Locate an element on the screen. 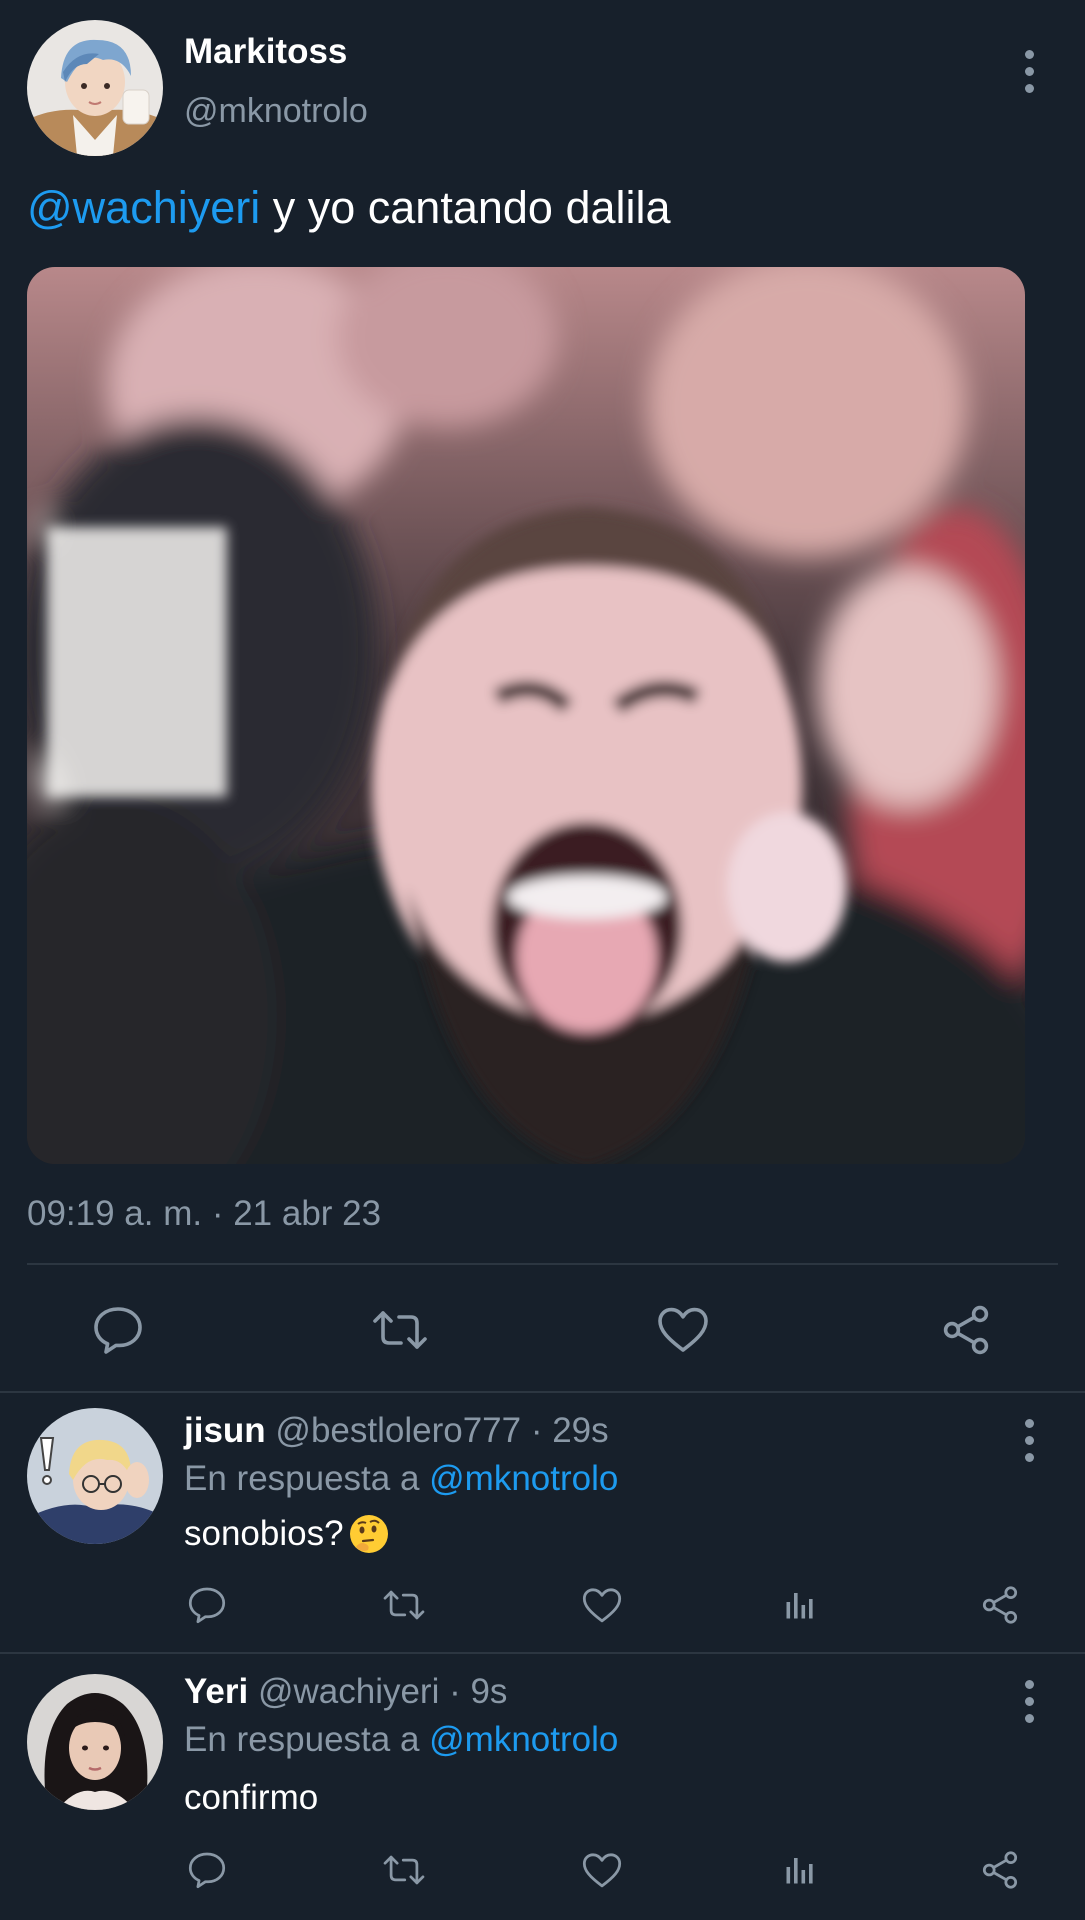 The image size is (1085, 1920). reply-handle-time: @wachiyeri · 9s is located at coordinates (378, 1691).